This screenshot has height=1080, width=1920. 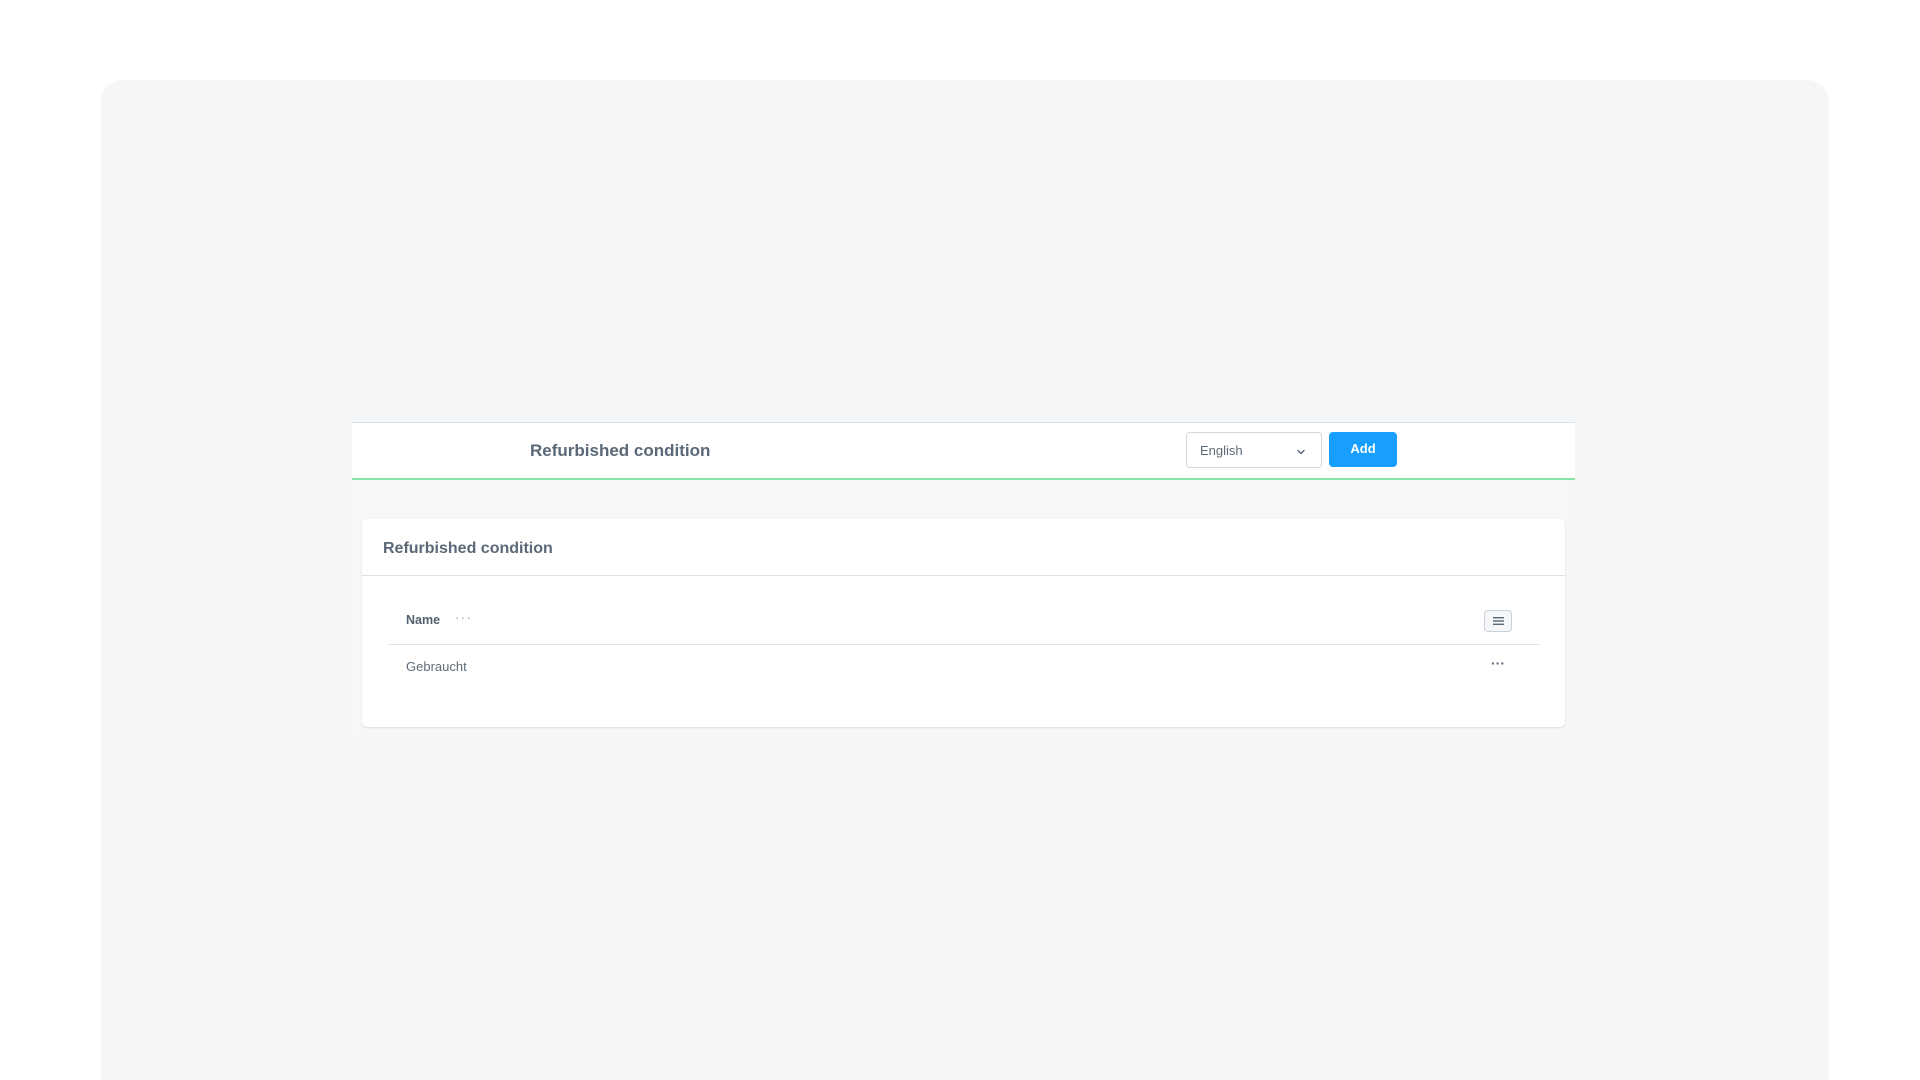 I want to click on grid-header: Name ···, so click(x=964, y=622).